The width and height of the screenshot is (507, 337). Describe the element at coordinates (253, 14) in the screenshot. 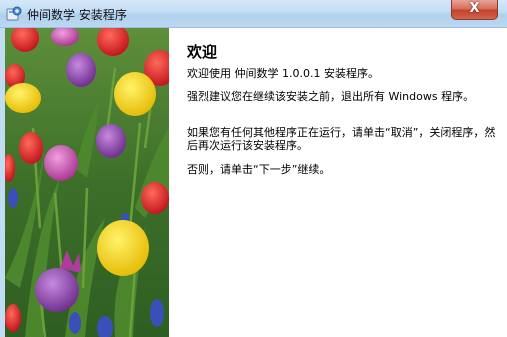

I see `title-bar: 仲间数学 安装程序 X` at that location.